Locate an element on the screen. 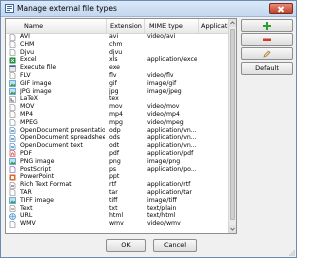 The height and width of the screenshot is (258, 320). file-type-name: Djvu is located at coordinates (27, 52).